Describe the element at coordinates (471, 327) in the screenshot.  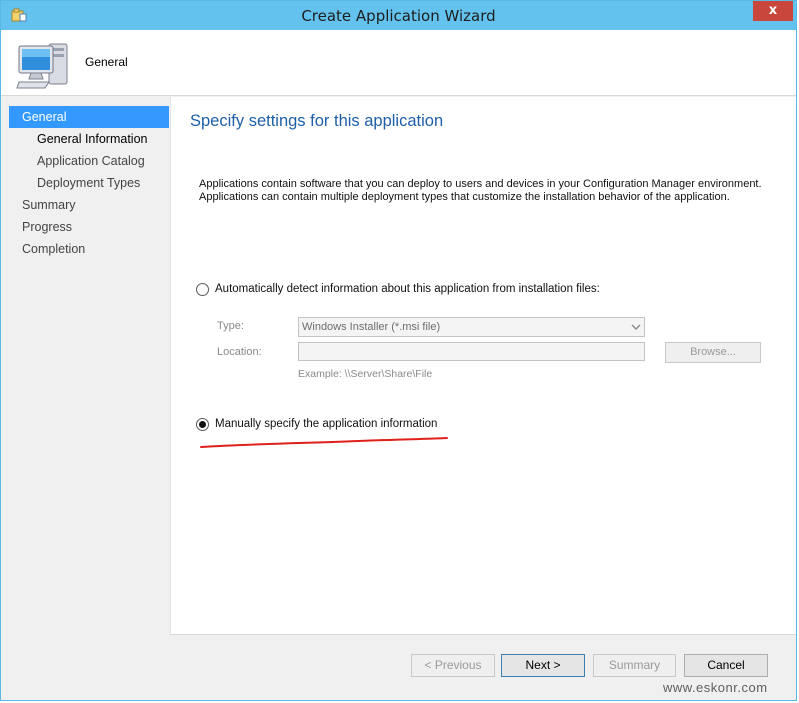
I see `type-select: Windows Installer (*.msi file)` at that location.